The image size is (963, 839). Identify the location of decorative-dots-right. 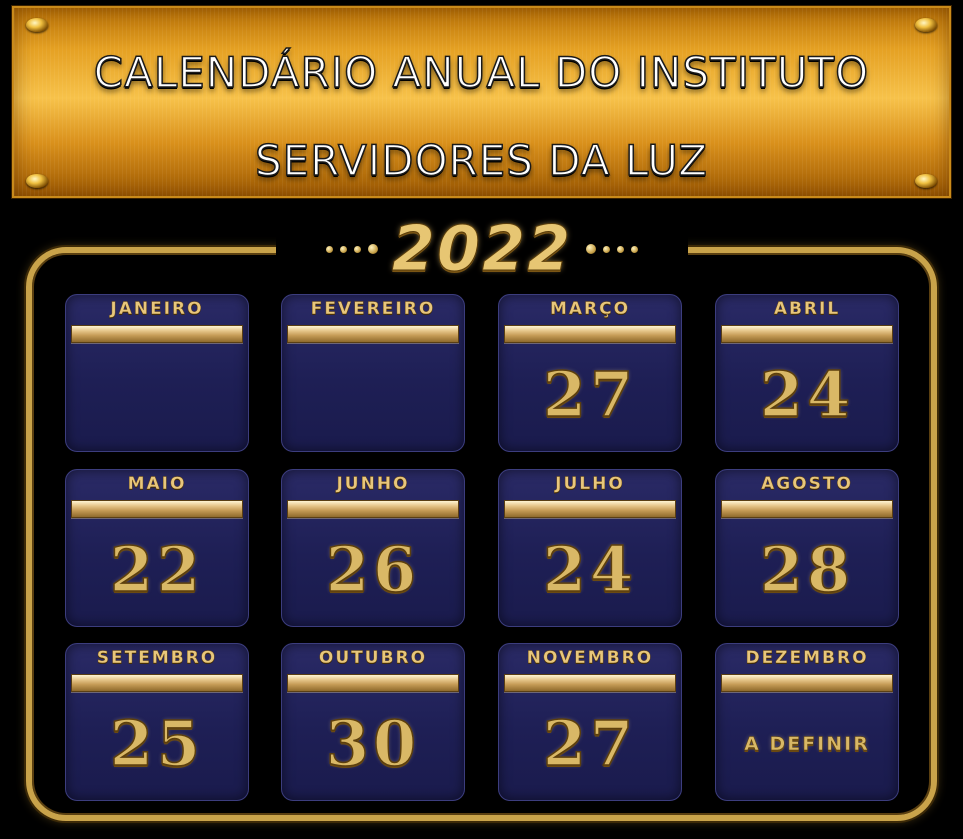
(612, 249).